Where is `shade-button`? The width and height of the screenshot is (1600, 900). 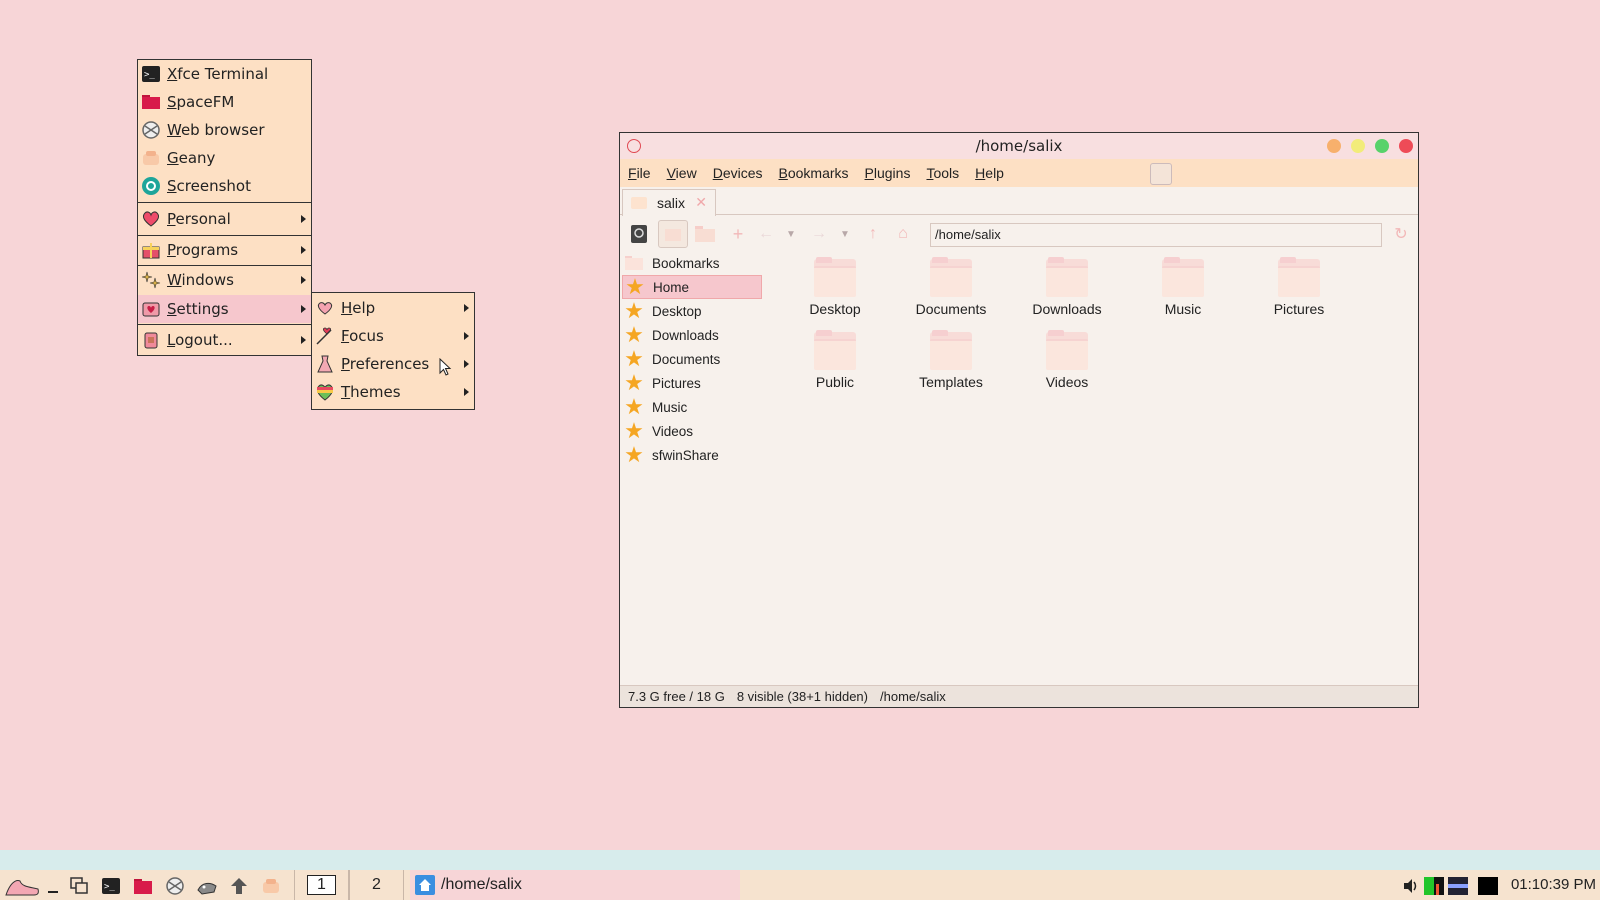 shade-button is located at coordinates (1334, 146).